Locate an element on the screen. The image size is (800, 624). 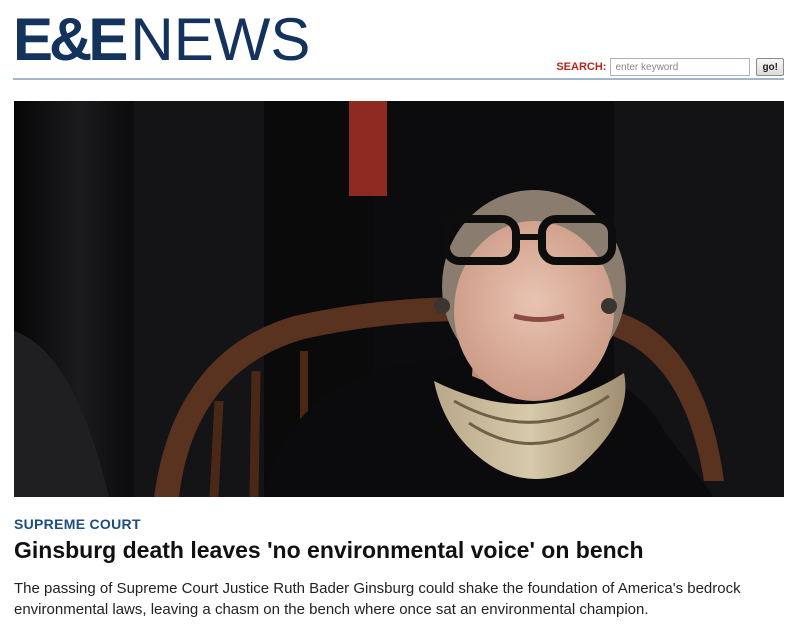
article-kicker: SUPREME COURT is located at coordinates (77, 524).